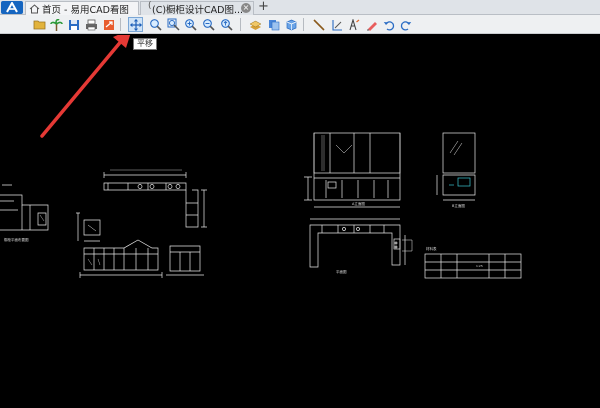 The width and height of the screenshot is (600, 408). Describe the element at coordinates (56, 24) in the screenshot. I see `palm-tree-icon` at that location.